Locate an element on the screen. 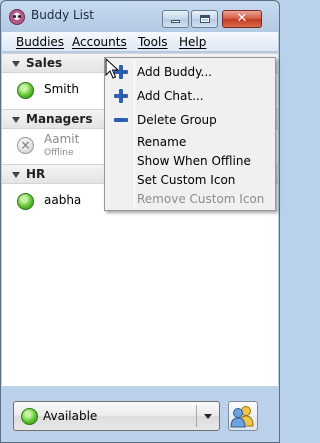  maximize-icon is located at coordinates (205, 19).